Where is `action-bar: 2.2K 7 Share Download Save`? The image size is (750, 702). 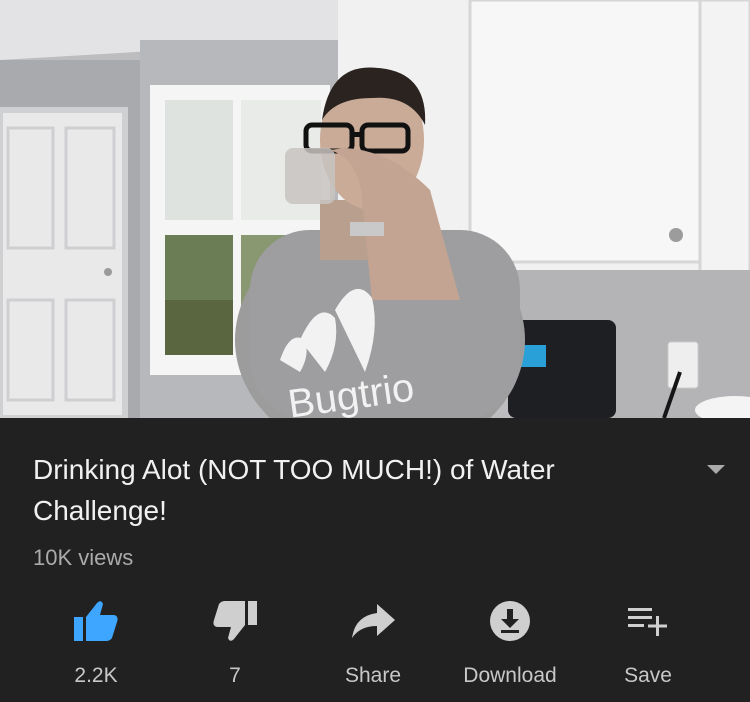
action-bar: 2.2K 7 Share Download Save is located at coordinates (375, 638).